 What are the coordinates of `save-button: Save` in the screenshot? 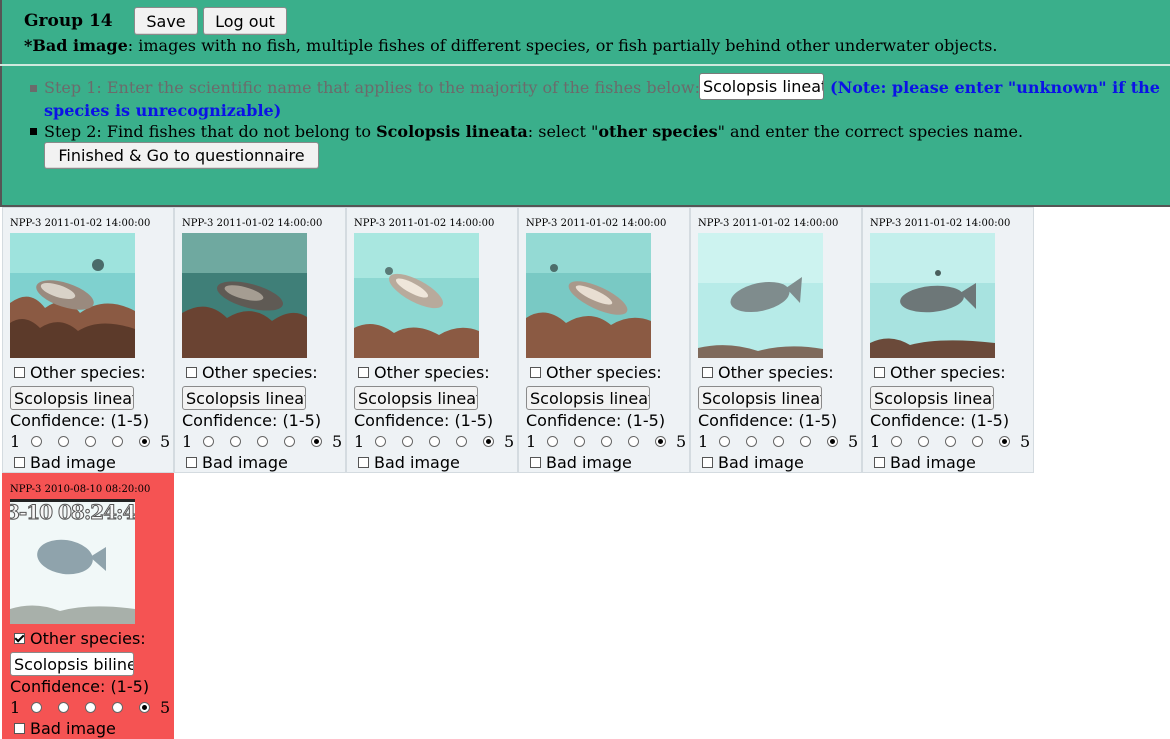 It's located at (166, 21).